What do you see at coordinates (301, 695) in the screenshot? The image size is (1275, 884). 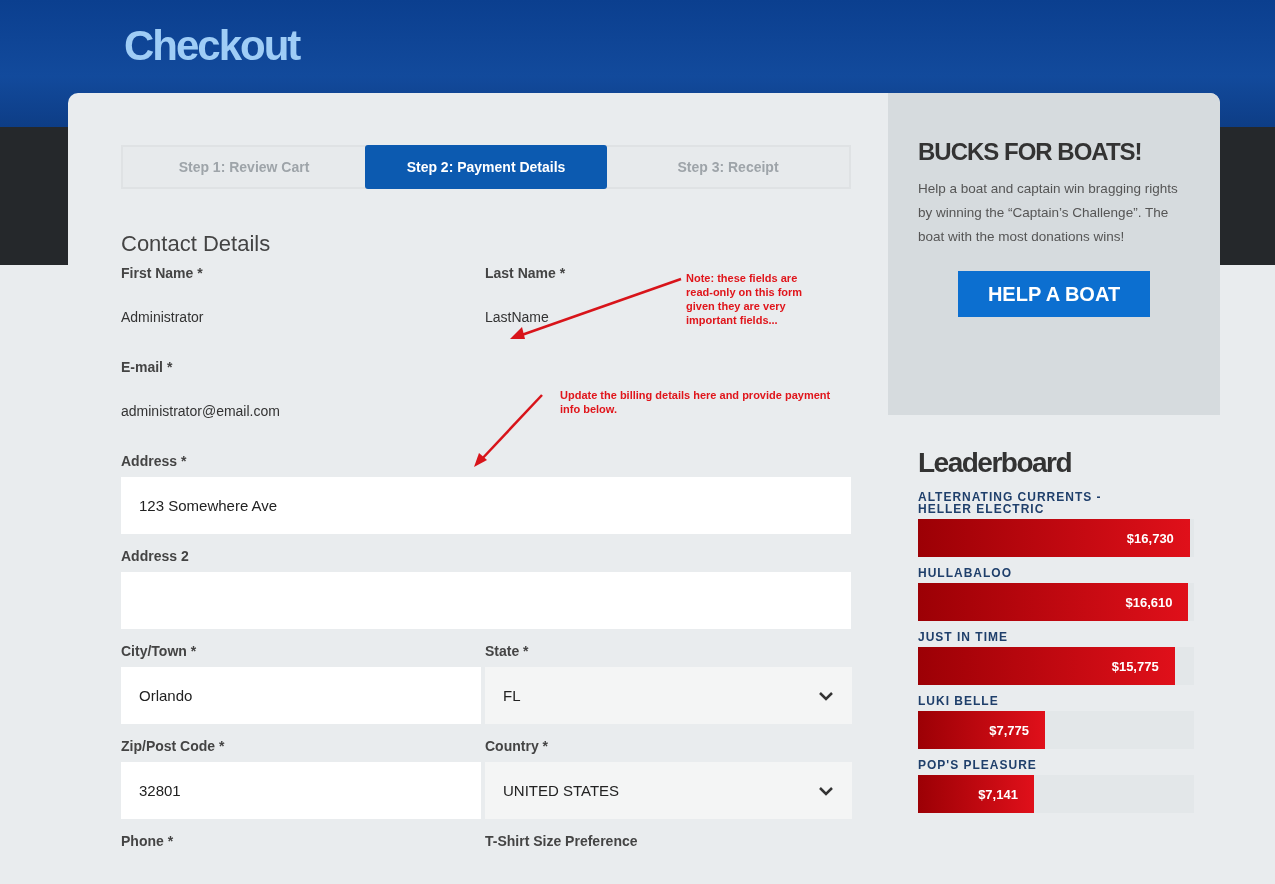 I see `input-field: Orlando` at bounding box center [301, 695].